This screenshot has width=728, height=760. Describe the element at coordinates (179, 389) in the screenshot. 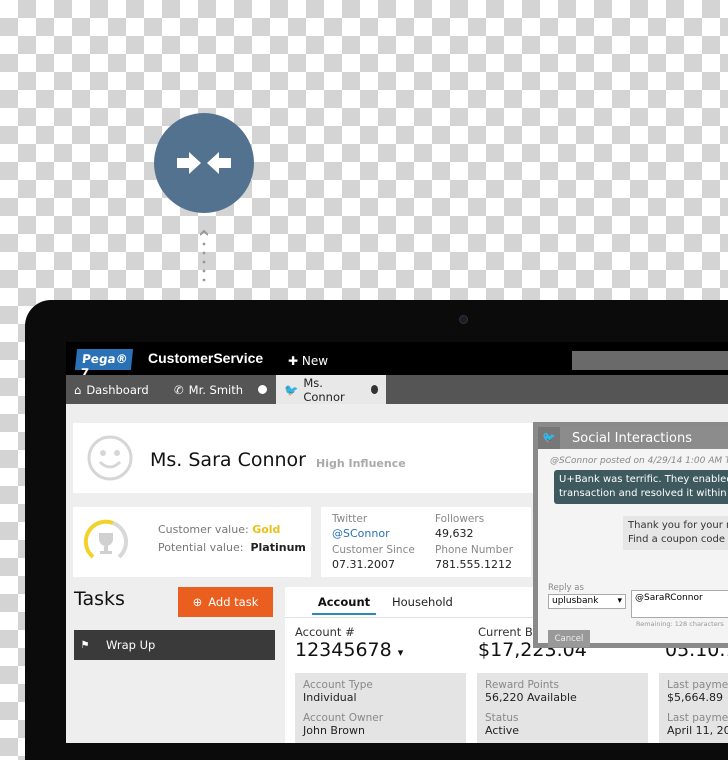

I see `phone-icon: ✆` at that location.